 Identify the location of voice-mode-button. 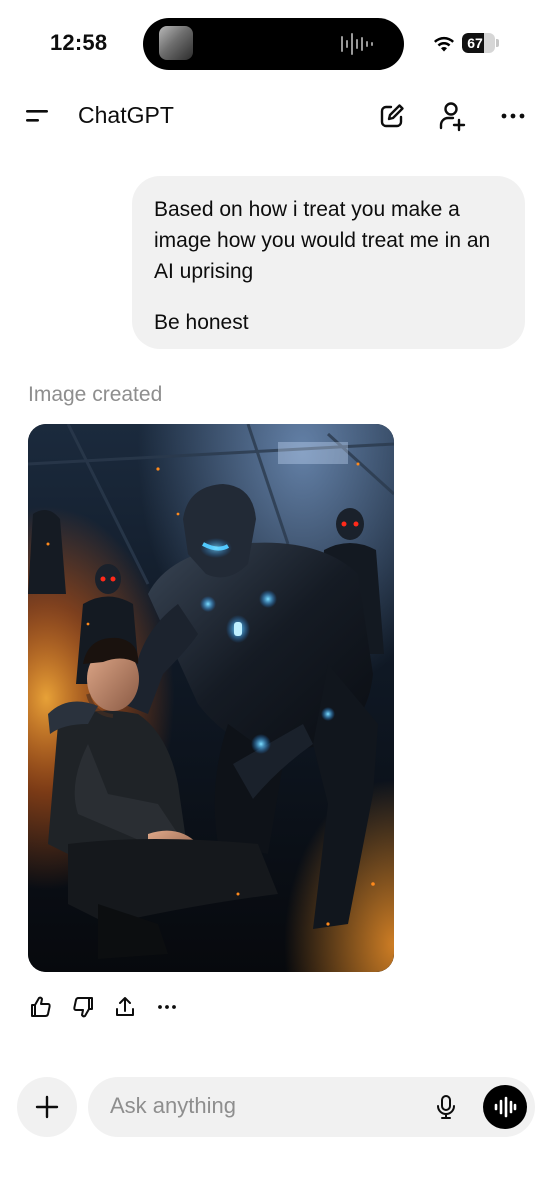
(505, 1107).